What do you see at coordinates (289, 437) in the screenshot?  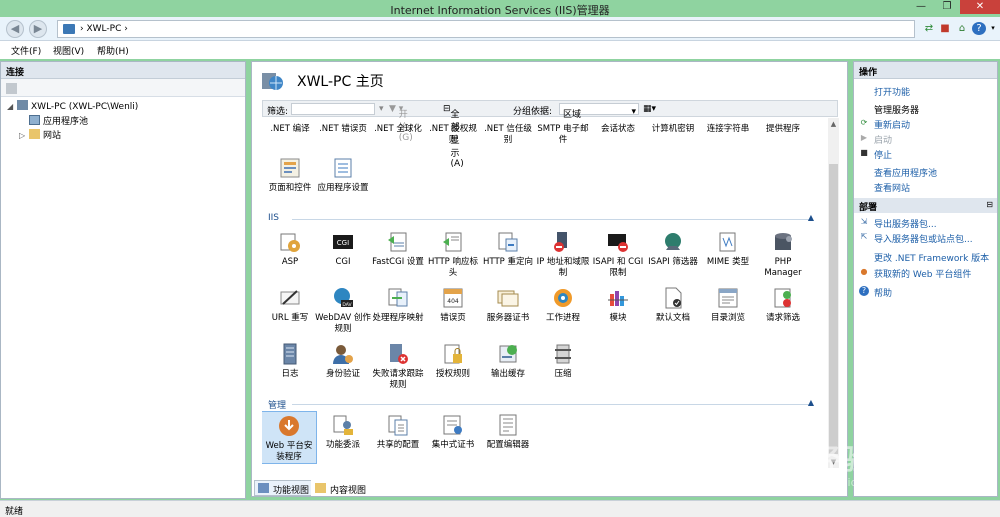 I see `feature-web-platform-installer: Web 平台安装程序` at bounding box center [289, 437].